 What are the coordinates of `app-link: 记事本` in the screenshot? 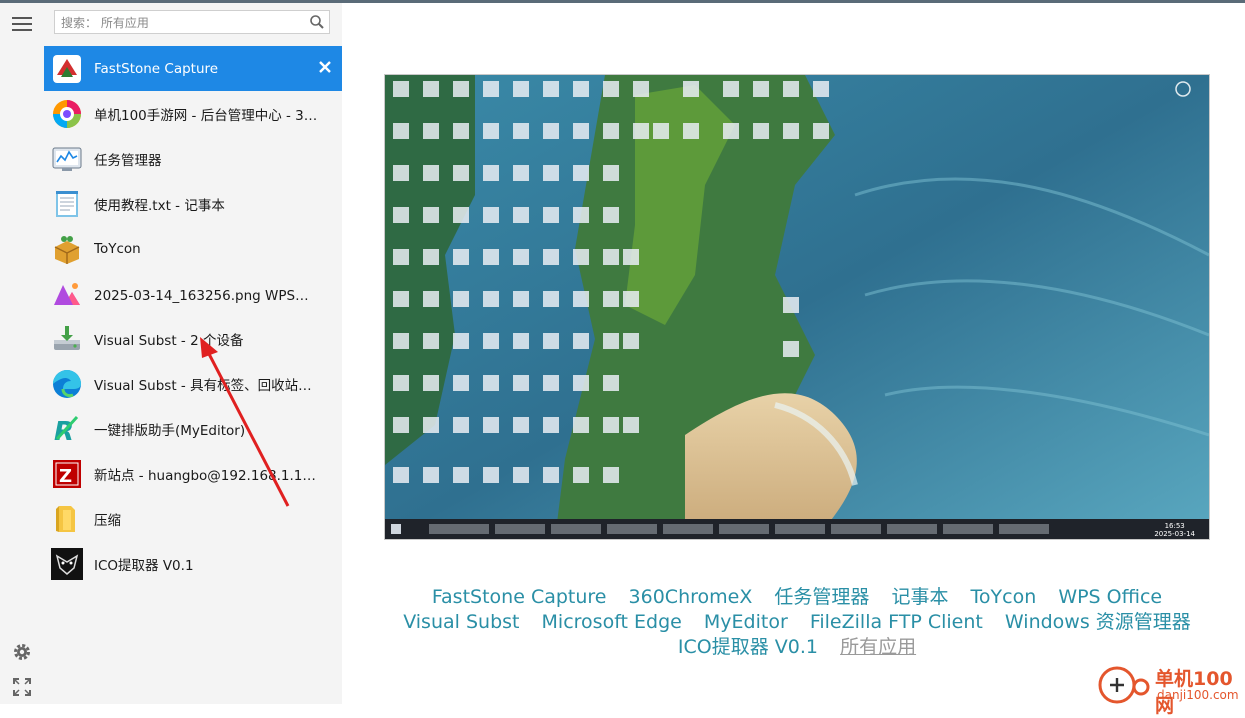 It's located at (919, 597).